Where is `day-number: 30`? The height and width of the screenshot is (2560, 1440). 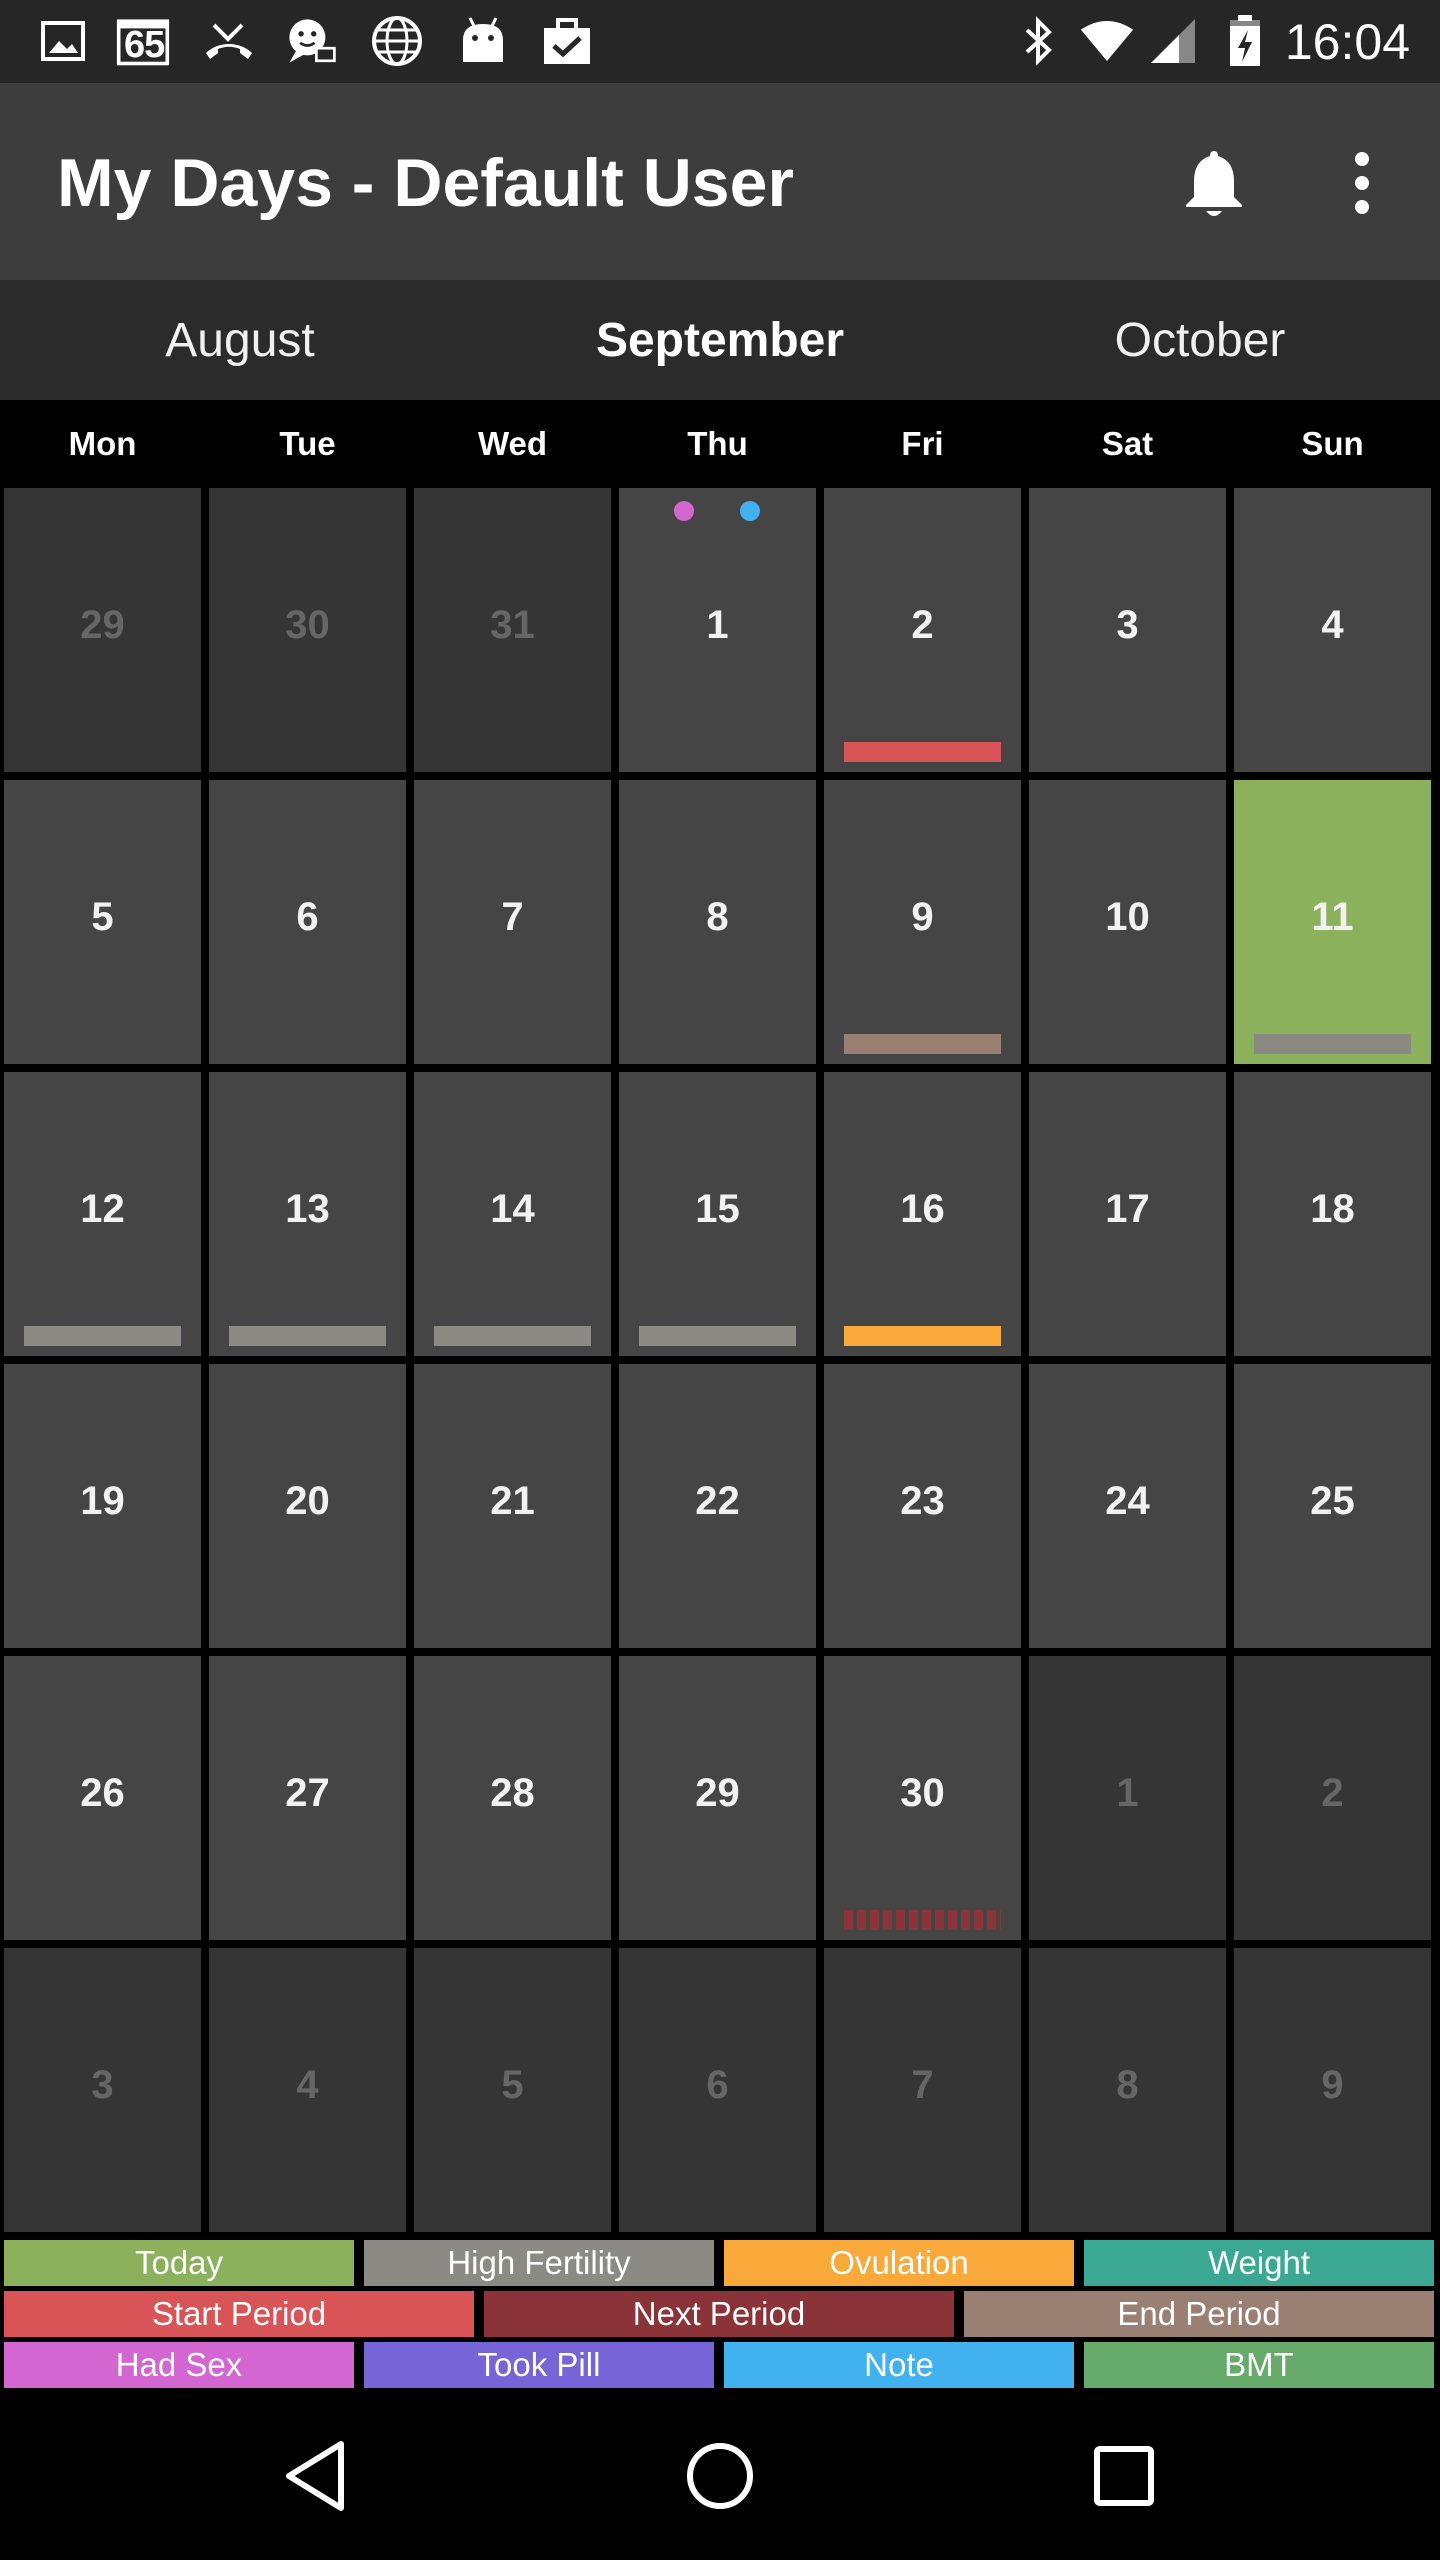 day-number: 30 is located at coordinates (922, 1793).